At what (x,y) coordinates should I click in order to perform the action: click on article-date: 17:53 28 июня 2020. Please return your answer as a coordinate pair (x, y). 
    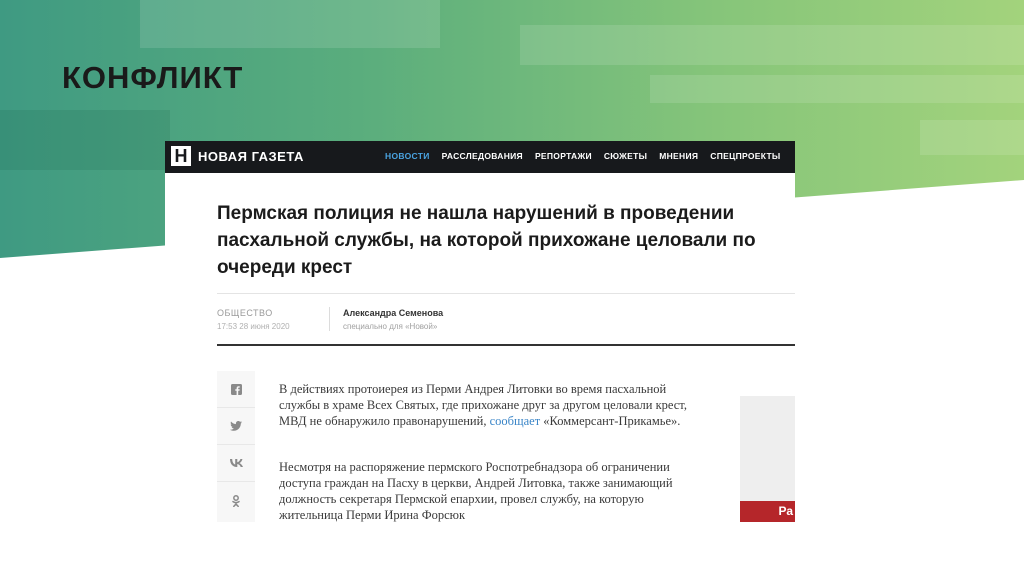
    Looking at the image, I should click on (253, 326).